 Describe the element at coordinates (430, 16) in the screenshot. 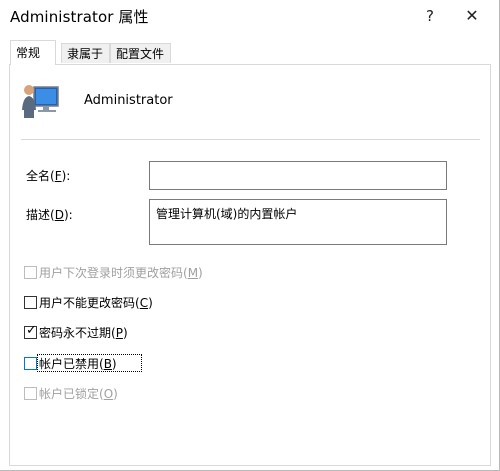

I see `help-button: ?` at that location.